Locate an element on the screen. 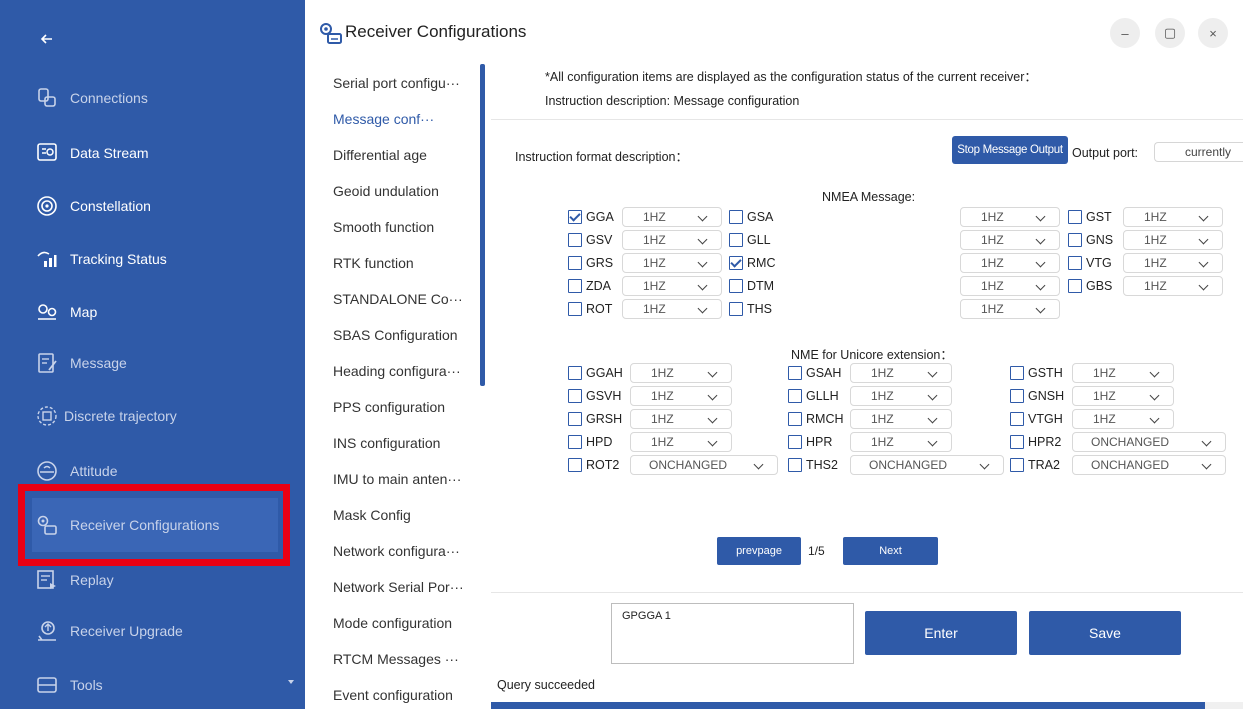 This screenshot has width=1243, height=709. save-button: Save is located at coordinates (1105, 633).